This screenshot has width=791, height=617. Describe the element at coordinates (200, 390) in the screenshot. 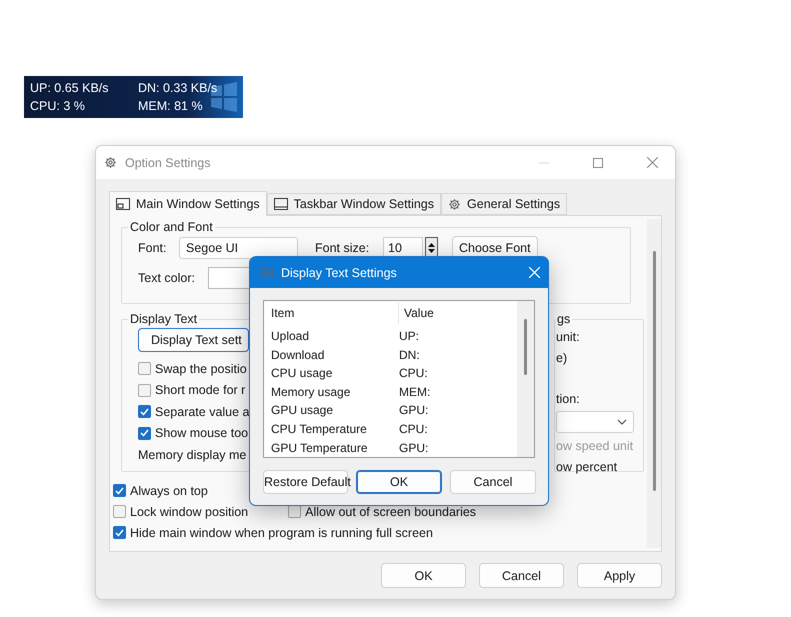

I see `checkbox-label: Short mode for r` at that location.